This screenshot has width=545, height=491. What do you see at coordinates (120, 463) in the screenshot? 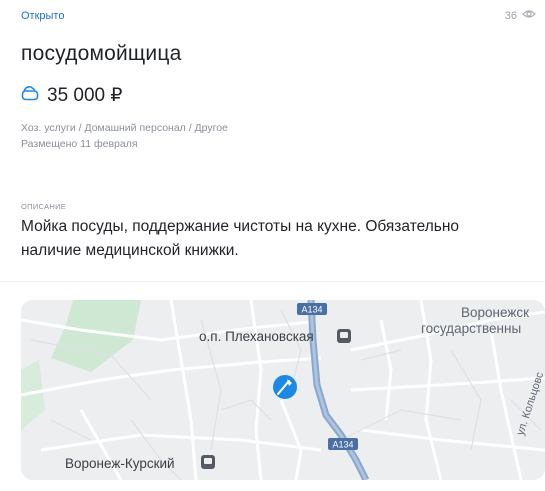
I see `station-label-bottom: Воронеж-Курский` at bounding box center [120, 463].